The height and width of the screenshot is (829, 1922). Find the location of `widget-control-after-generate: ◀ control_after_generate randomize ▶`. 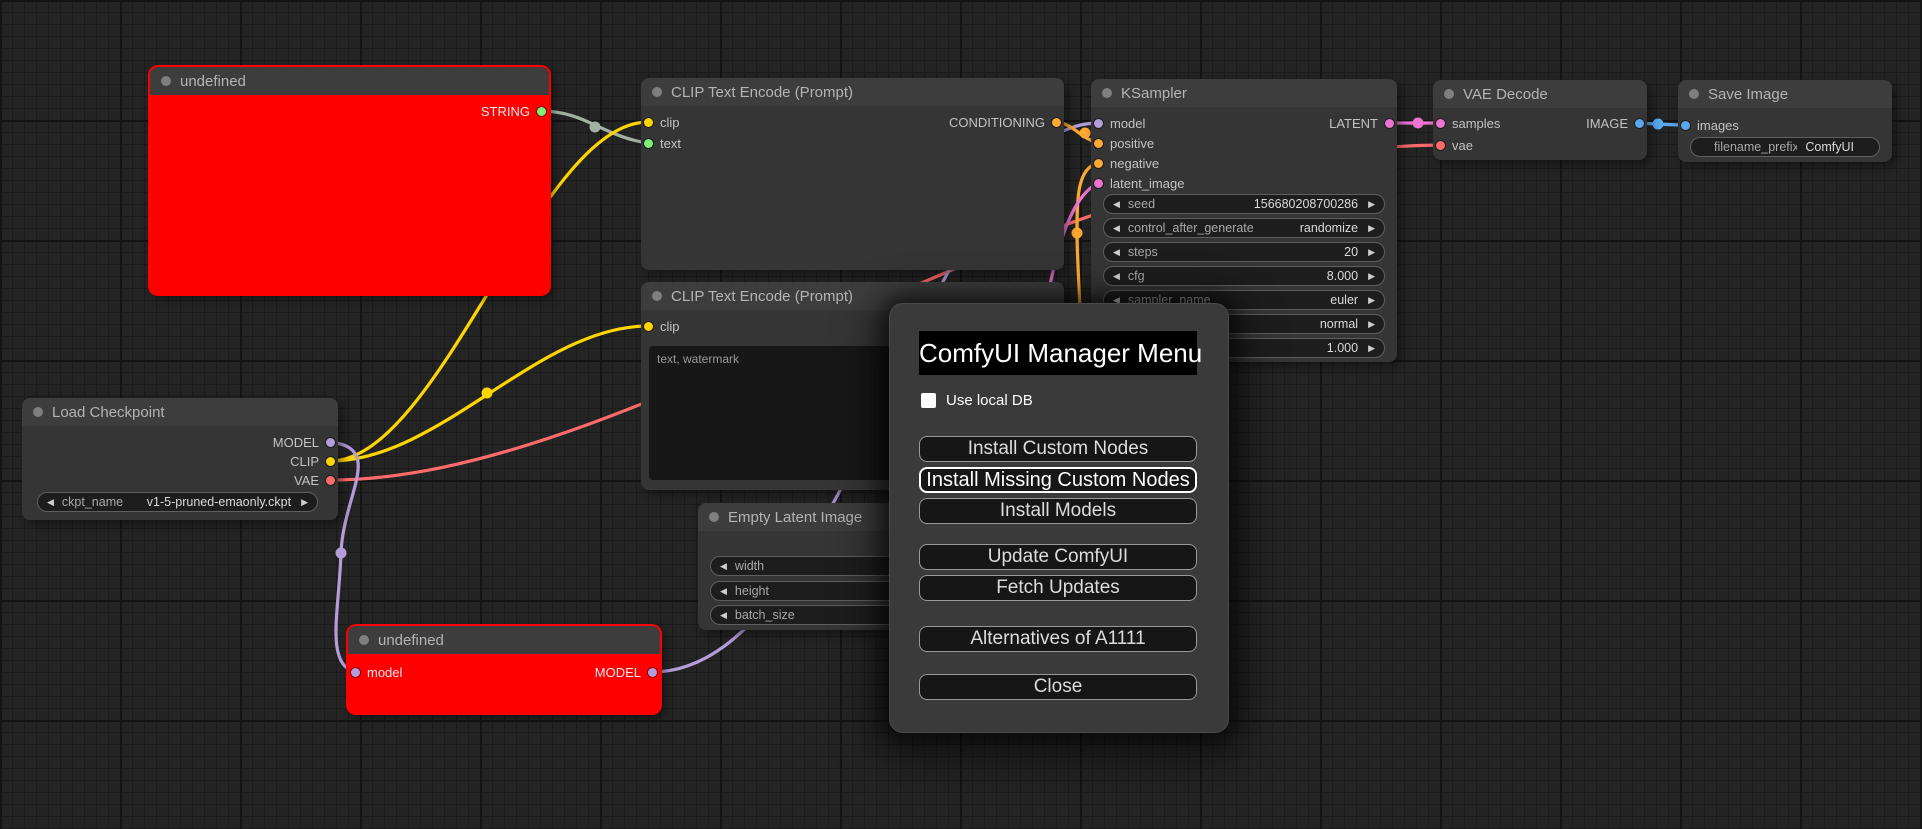

widget-control-after-generate: ◀ control_after_generate randomize ▶ is located at coordinates (1244, 228).